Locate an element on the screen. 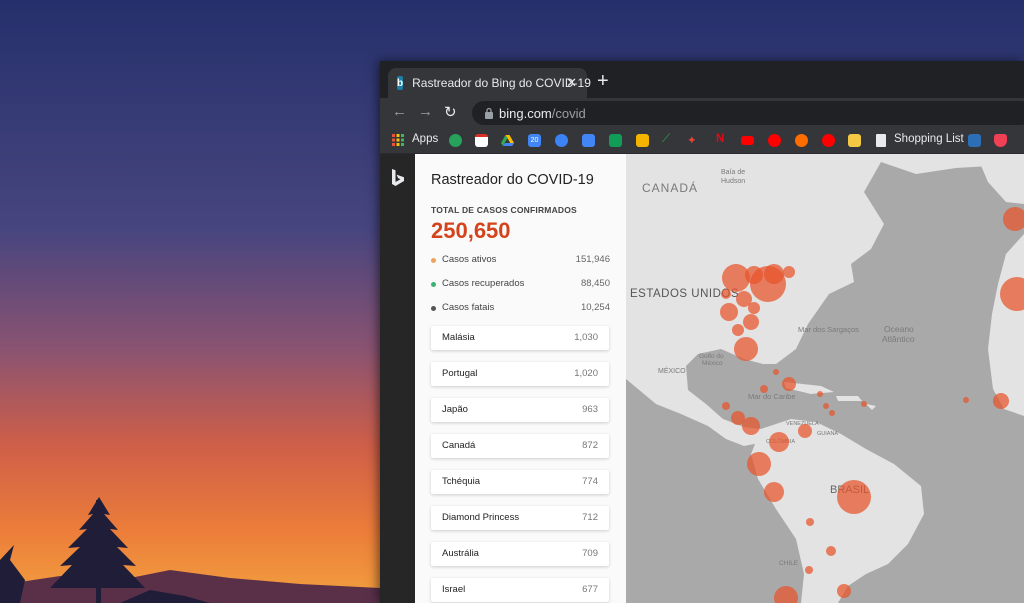 The height and width of the screenshot is (603, 1024). new-tab-icon: + is located at coordinates (603, 81).